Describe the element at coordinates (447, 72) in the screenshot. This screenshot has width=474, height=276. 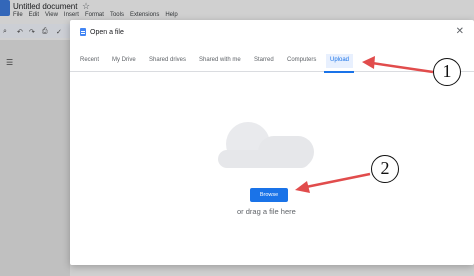
I see `marker-1: 1` at that location.